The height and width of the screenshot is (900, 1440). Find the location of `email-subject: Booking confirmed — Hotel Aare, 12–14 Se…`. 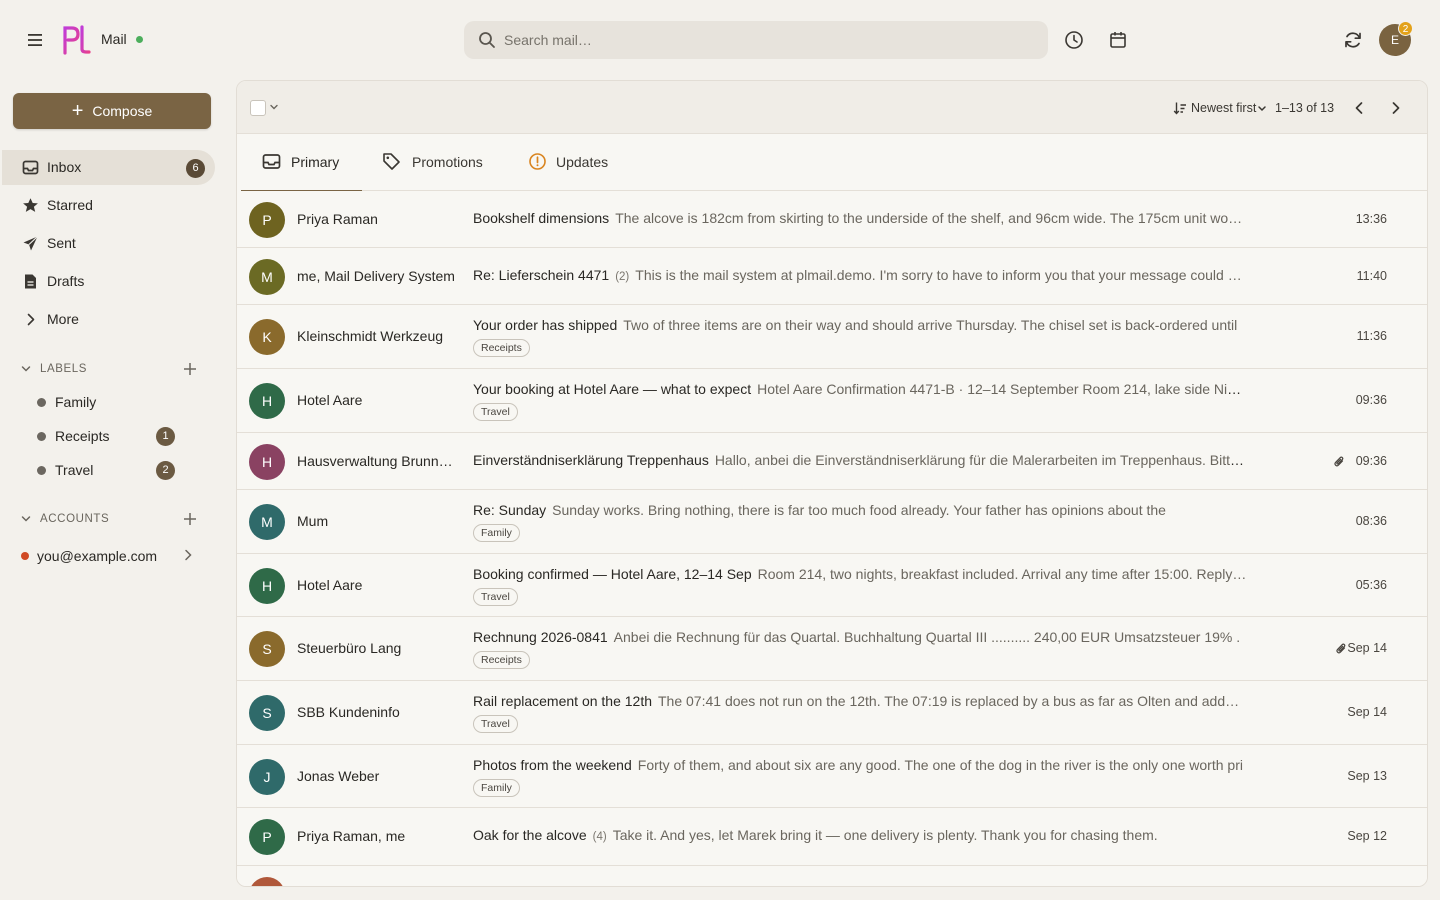

email-subject: Booking confirmed — Hotel Aare, 12–14 Se… is located at coordinates (612, 574).